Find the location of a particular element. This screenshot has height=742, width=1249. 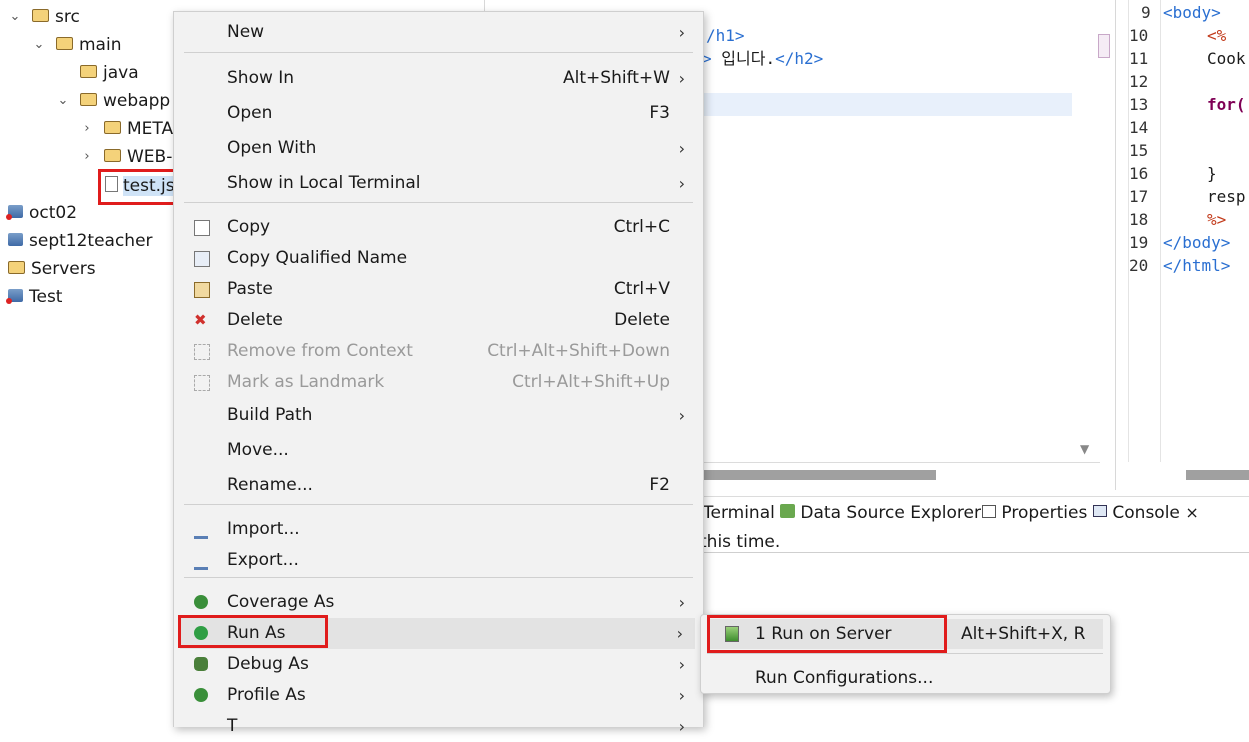

menu-item-copy-qualified-name: Copy Qualified Name is located at coordinates (438, 258).